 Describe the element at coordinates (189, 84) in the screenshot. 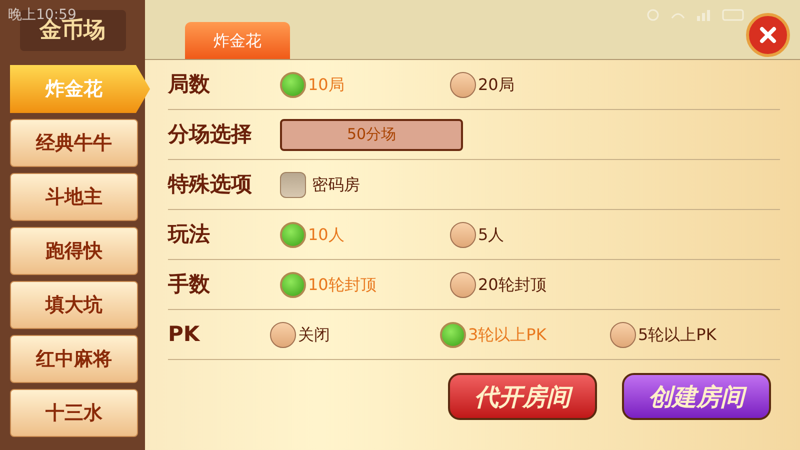

I see `option-label: 局数` at that location.